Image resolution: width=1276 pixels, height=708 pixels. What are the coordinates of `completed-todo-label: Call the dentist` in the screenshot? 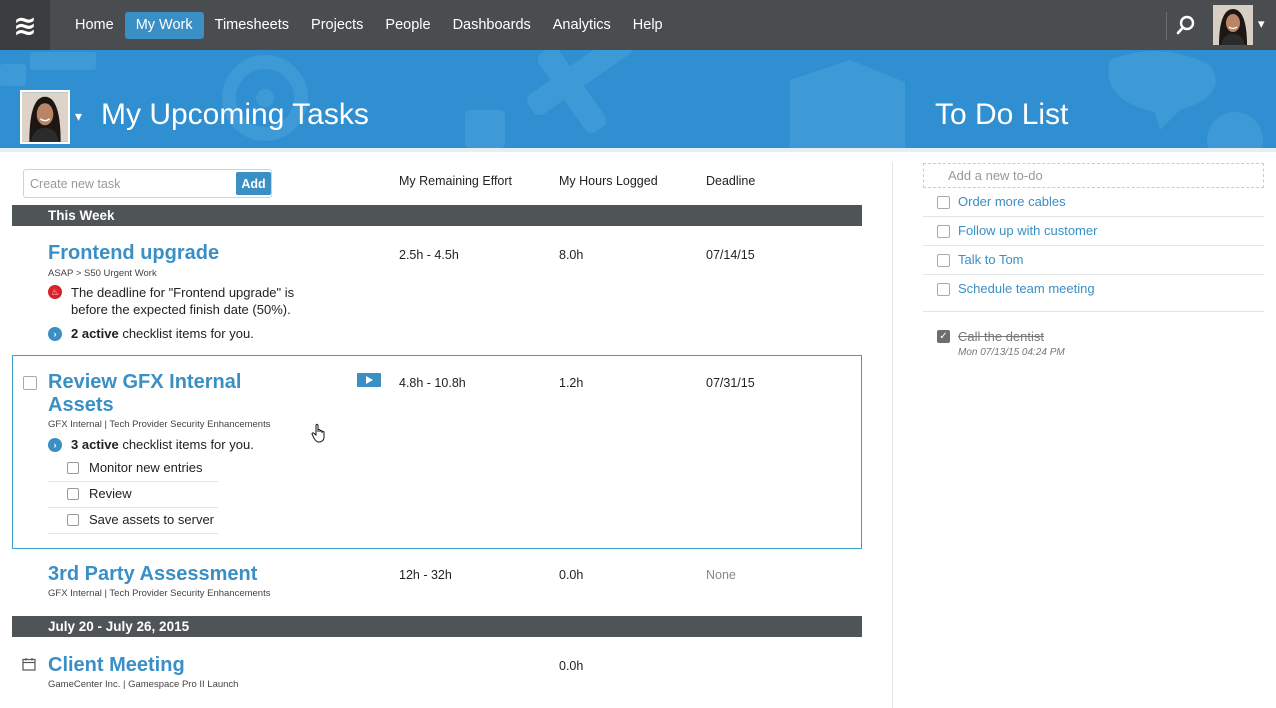 It's located at (1001, 336).